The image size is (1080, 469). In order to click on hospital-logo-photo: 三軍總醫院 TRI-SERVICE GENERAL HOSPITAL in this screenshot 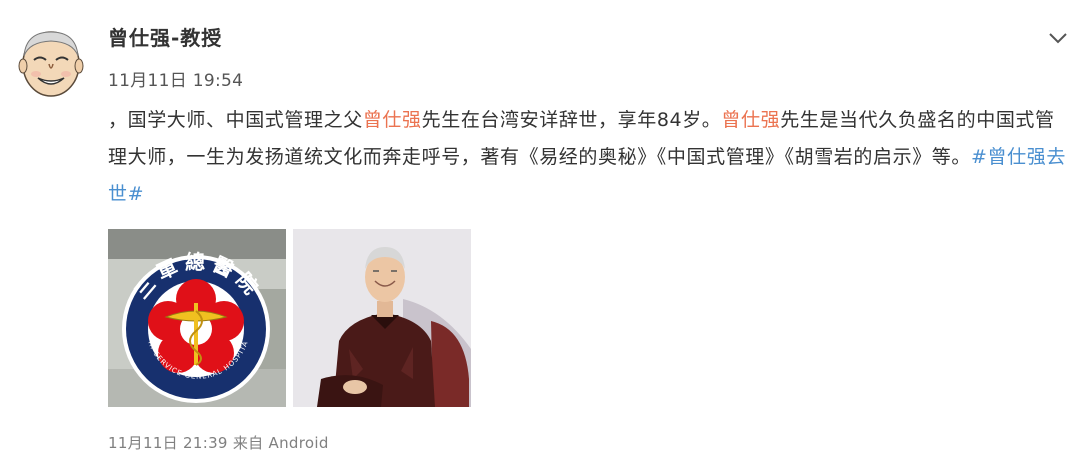, I will do `click(197, 318)`.